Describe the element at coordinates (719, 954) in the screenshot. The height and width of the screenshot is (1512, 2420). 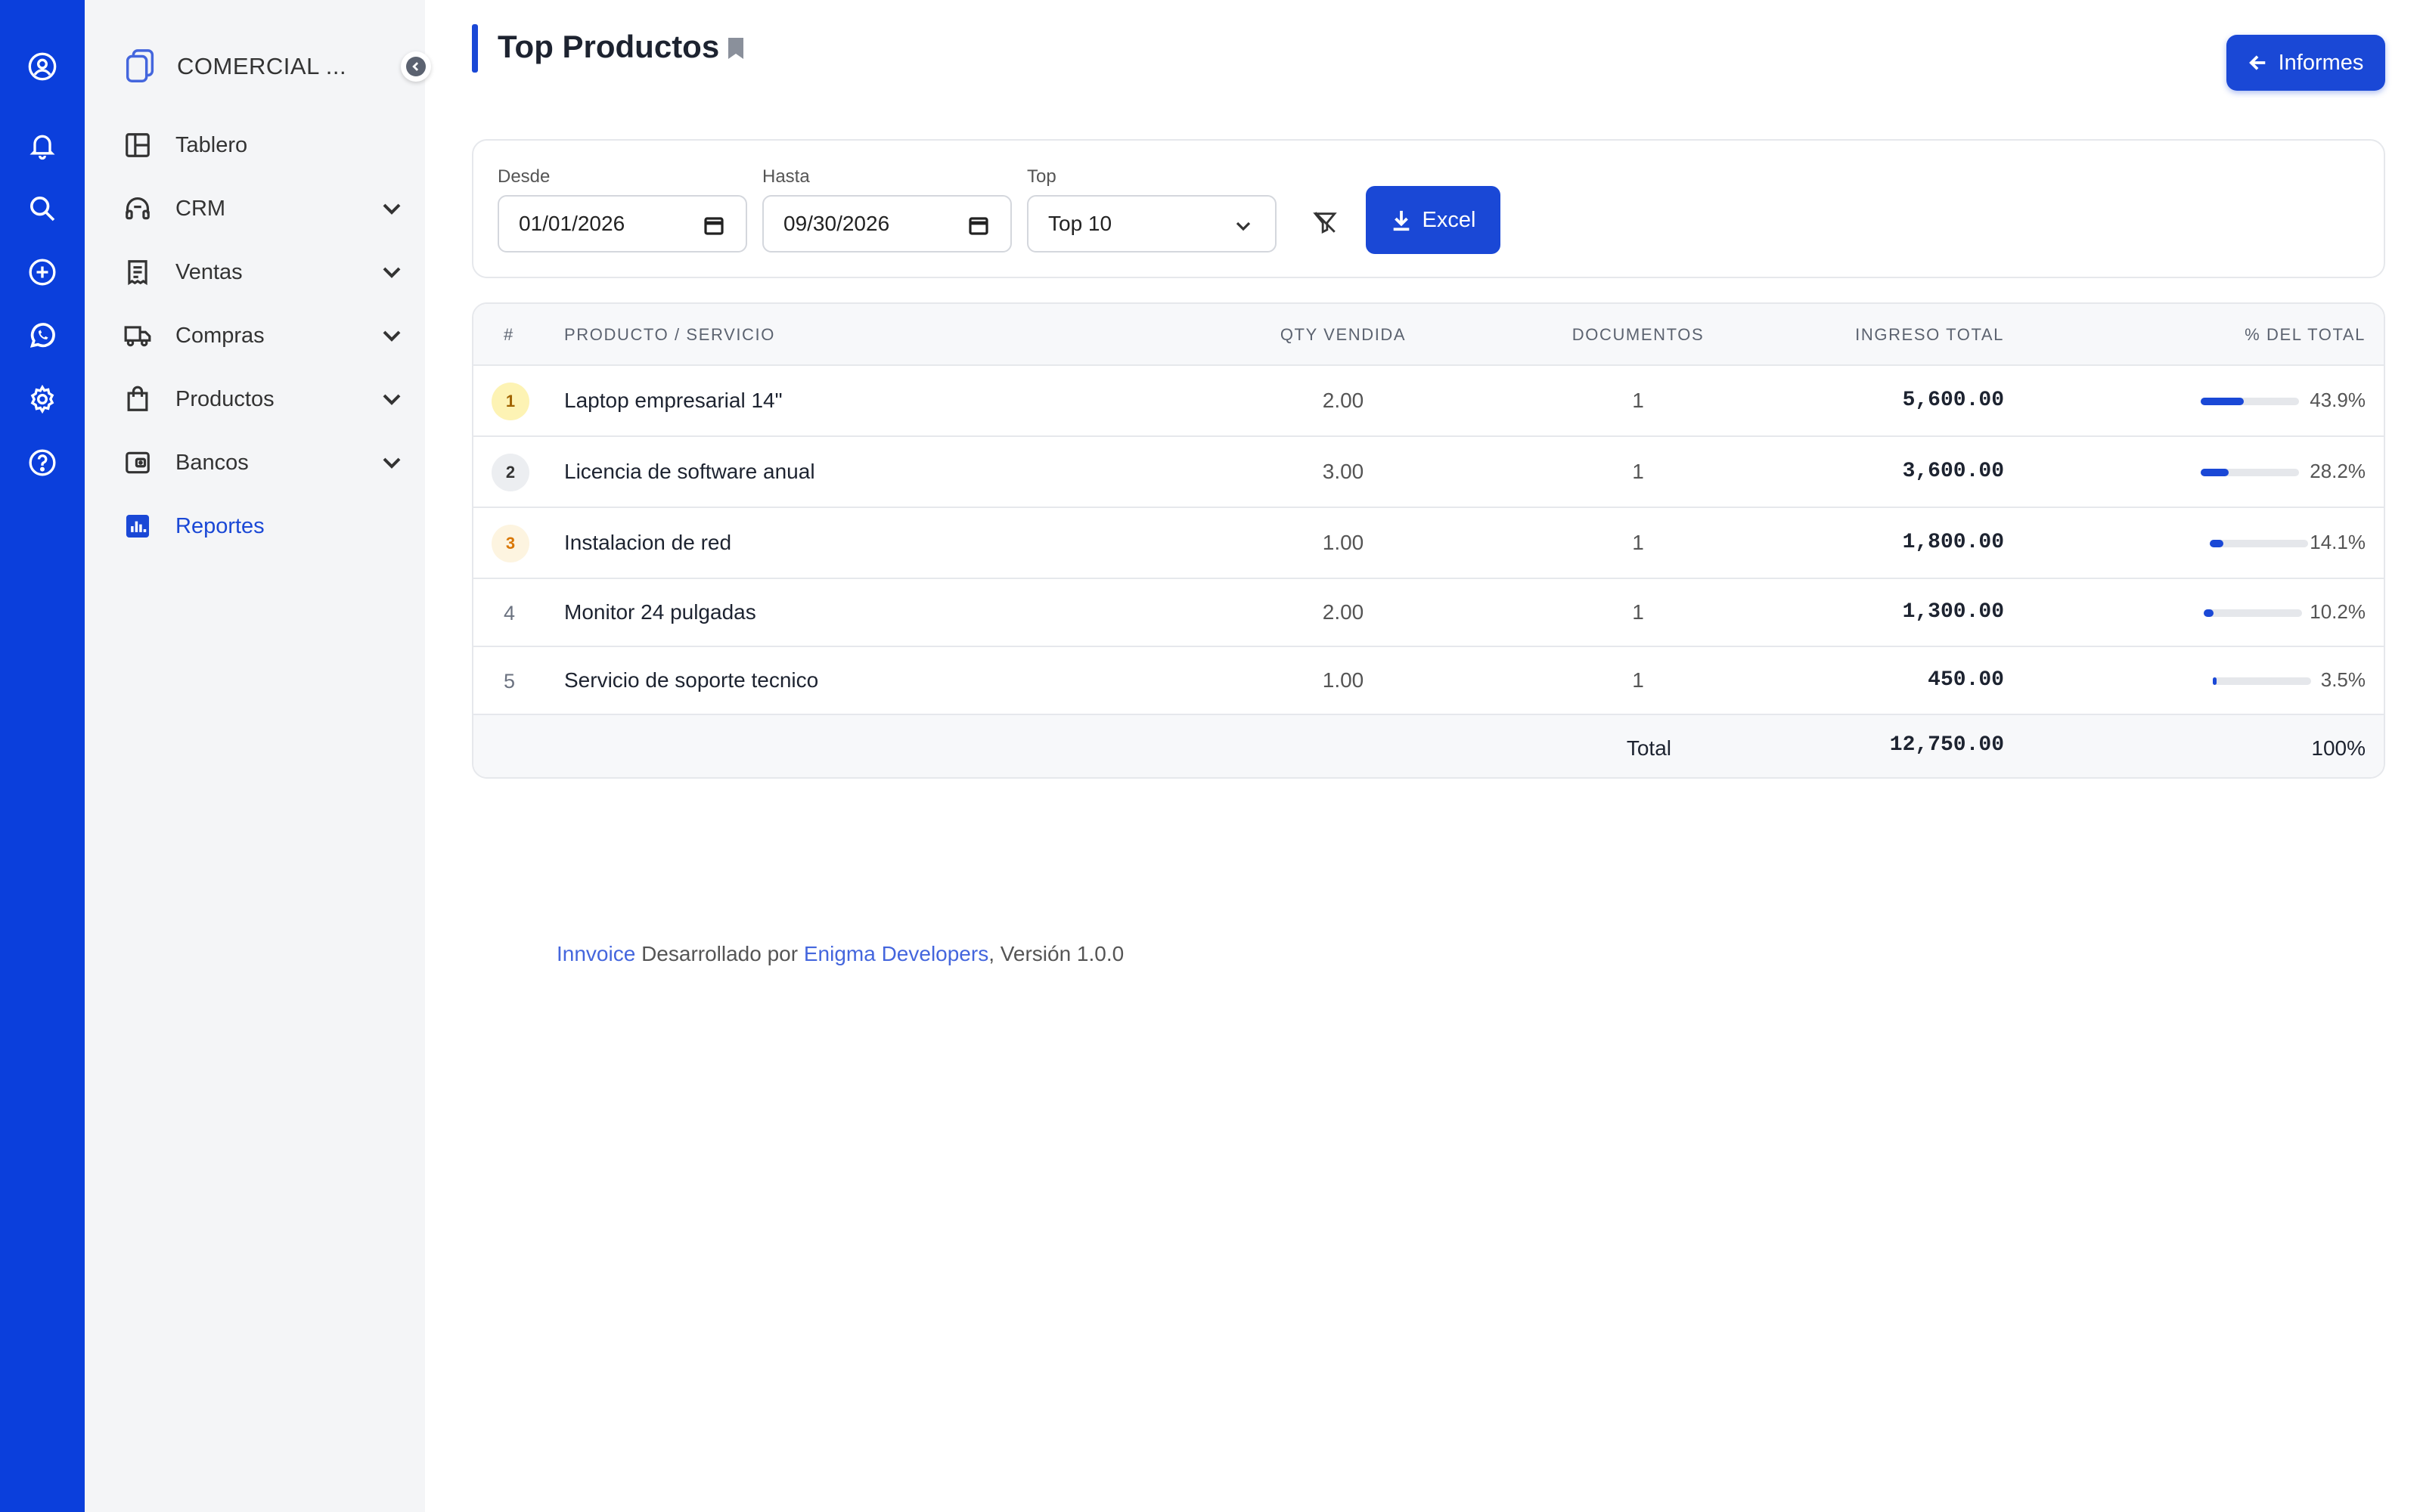
I see `footer-text: Desarrollado por` at that location.